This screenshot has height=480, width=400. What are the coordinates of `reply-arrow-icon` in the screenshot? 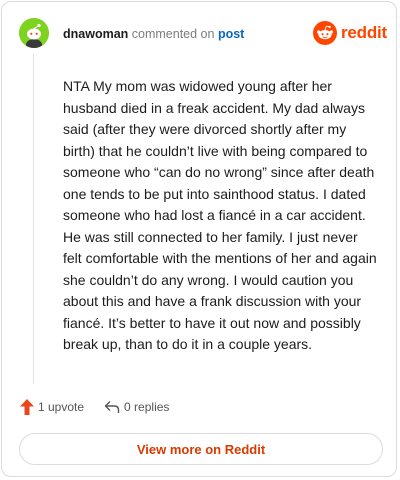 It's located at (112, 407).